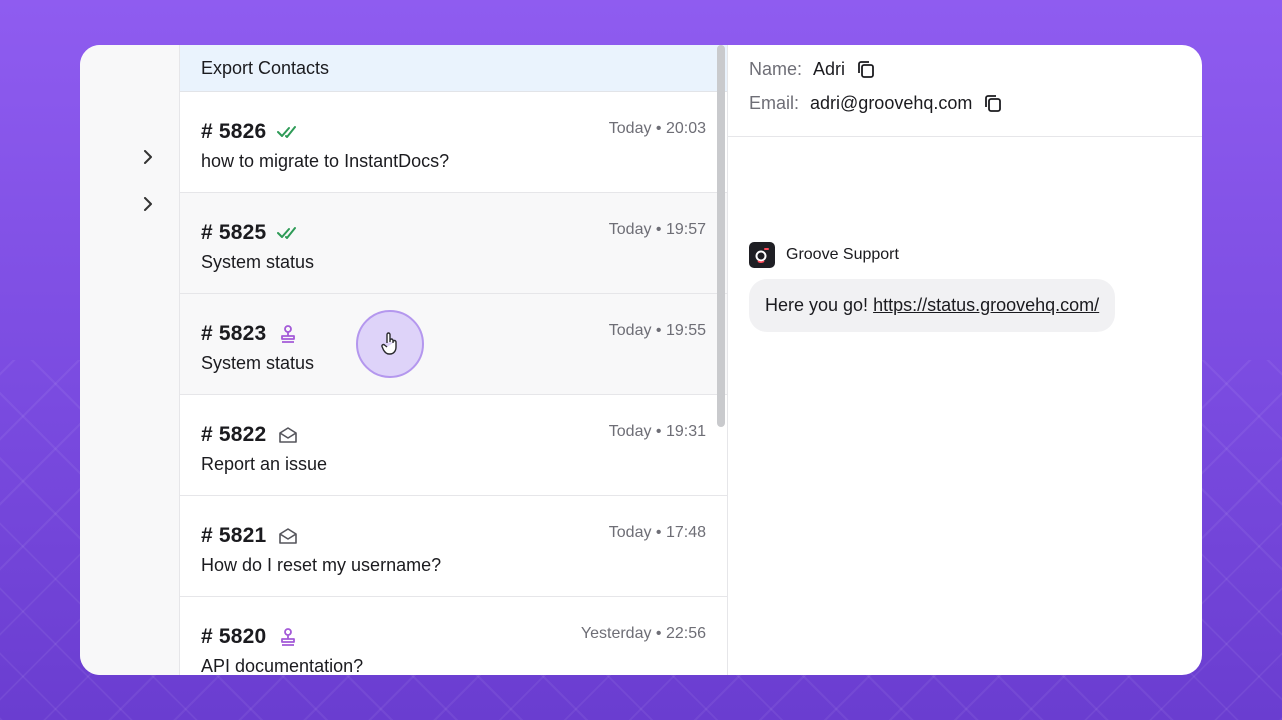 This screenshot has height=720, width=1282. What do you see at coordinates (234, 131) in the screenshot?
I see `ticket-number: # 5826` at bounding box center [234, 131].